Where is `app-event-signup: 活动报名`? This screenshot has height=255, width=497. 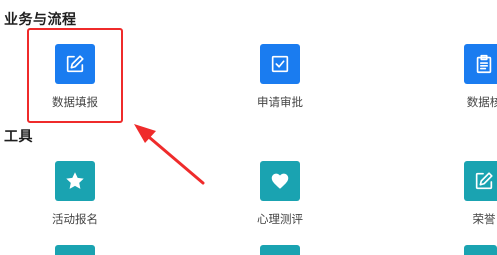
app-event-signup: 活动报名 is located at coordinates (75, 193).